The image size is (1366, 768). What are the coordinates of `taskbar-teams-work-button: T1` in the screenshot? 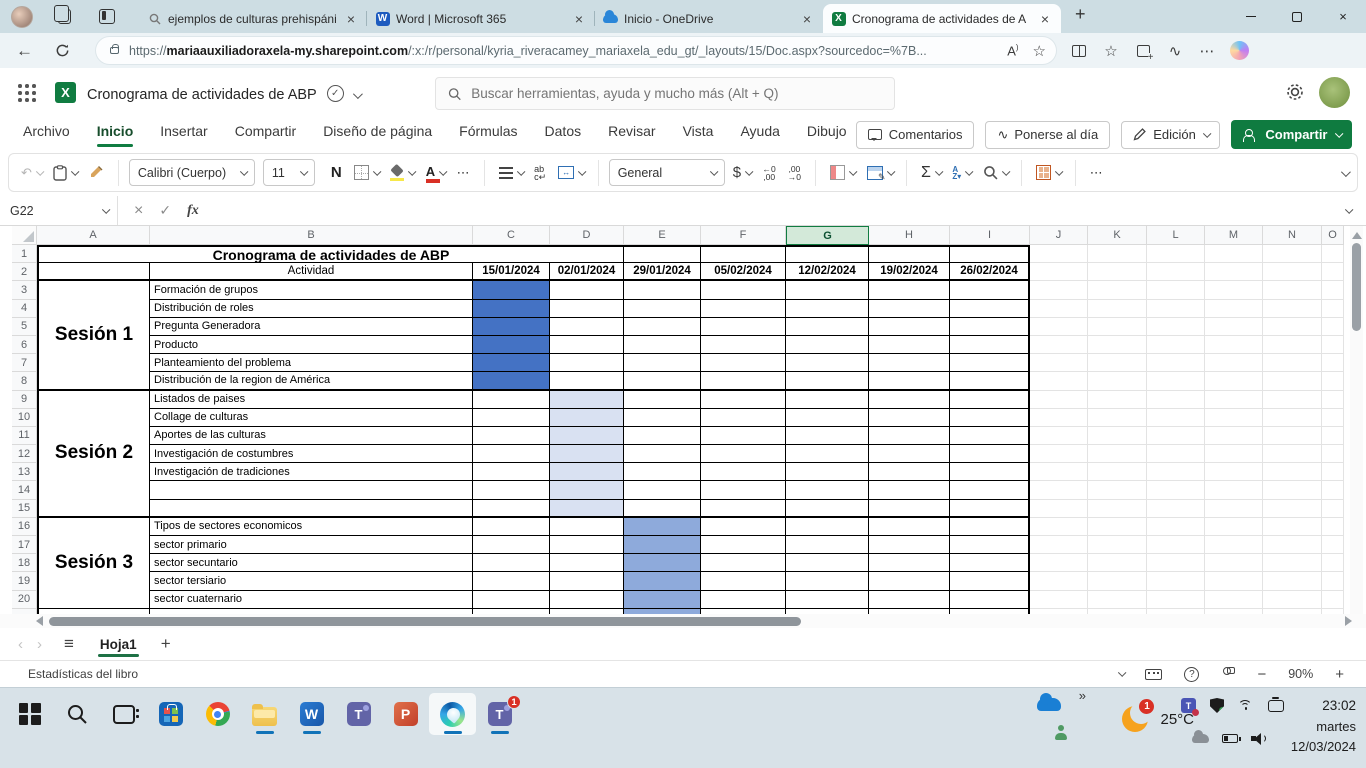 It's located at (499, 714).